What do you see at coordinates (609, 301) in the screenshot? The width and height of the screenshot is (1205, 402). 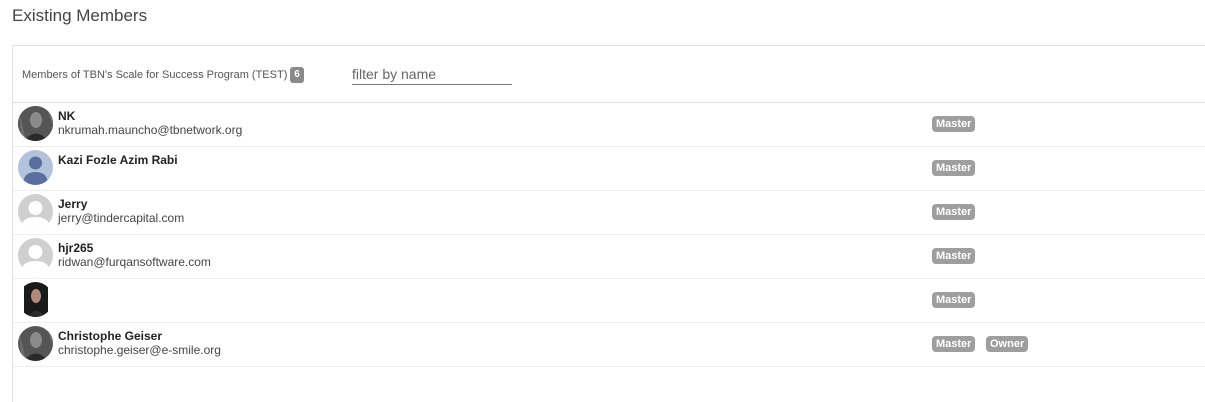 I see `member-row: Master` at bounding box center [609, 301].